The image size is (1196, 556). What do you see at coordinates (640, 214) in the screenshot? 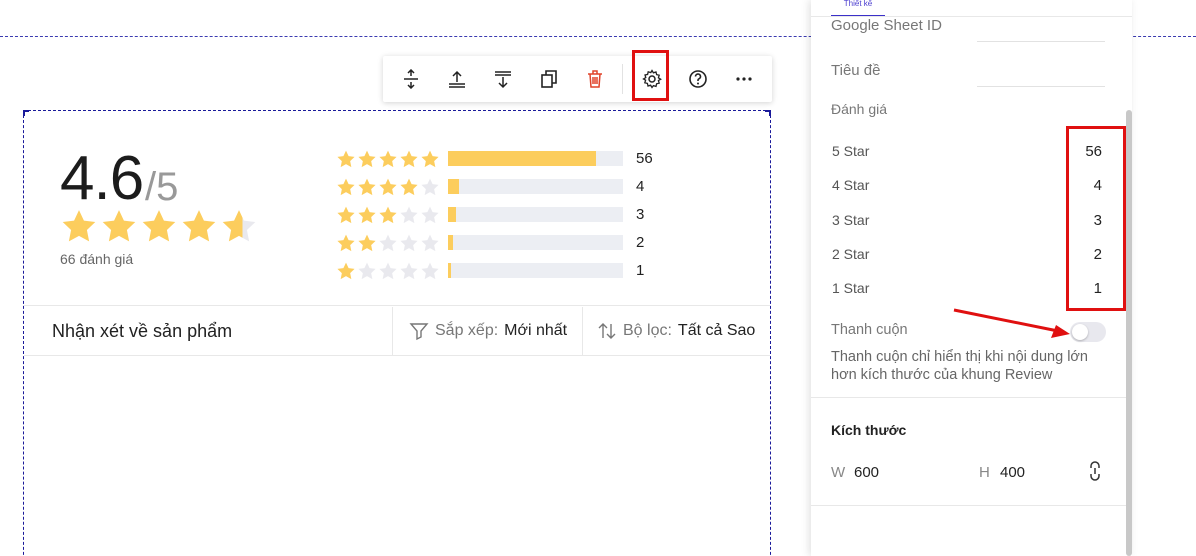
I see `rating-row-count: 3` at bounding box center [640, 214].